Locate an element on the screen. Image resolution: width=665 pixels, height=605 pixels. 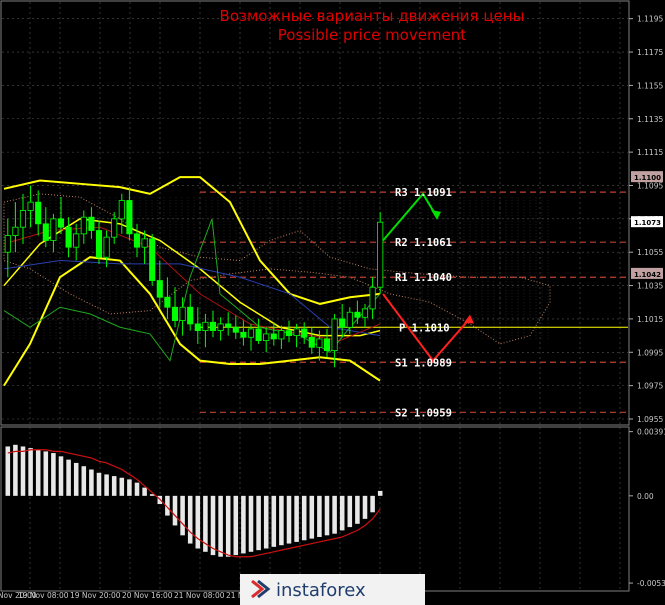
x-tick-label: 21 Nov 08:00 is located at coordinates (199, 595).